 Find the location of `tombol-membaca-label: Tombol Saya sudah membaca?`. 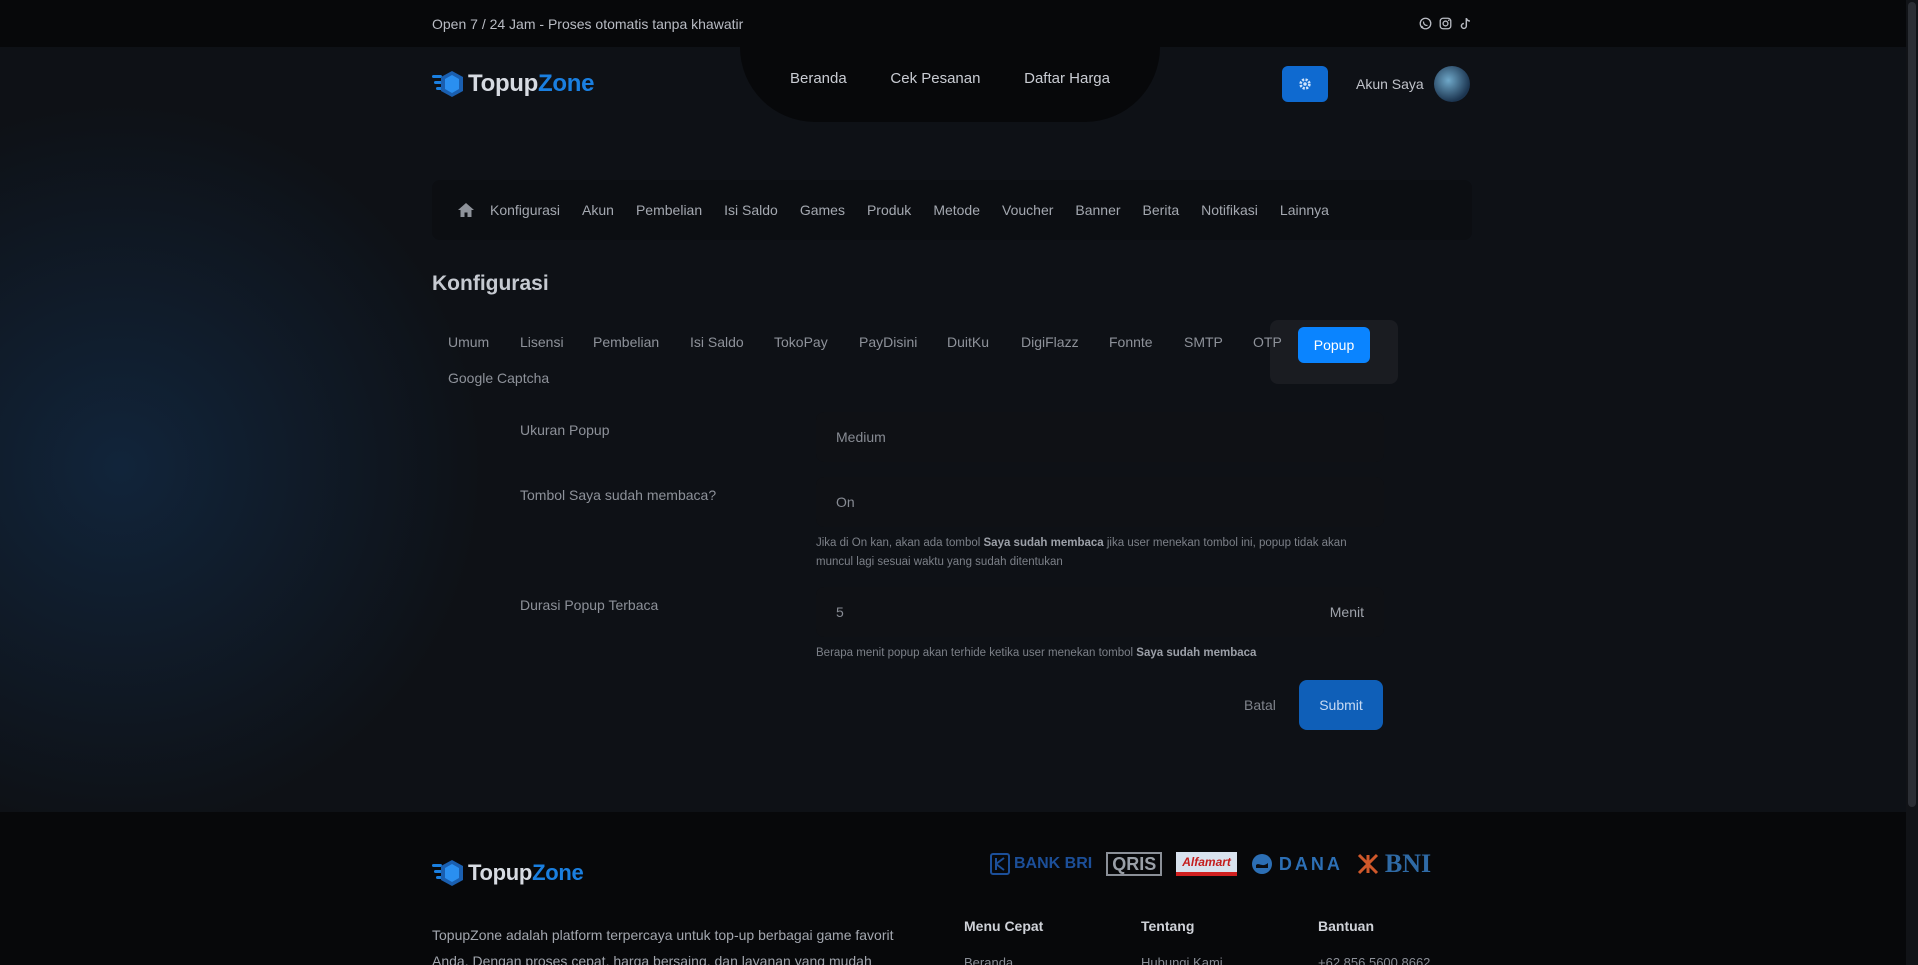

tombol-membaca-label: Tombol Saya sudah membaca? is located at coordinates (618, 495).